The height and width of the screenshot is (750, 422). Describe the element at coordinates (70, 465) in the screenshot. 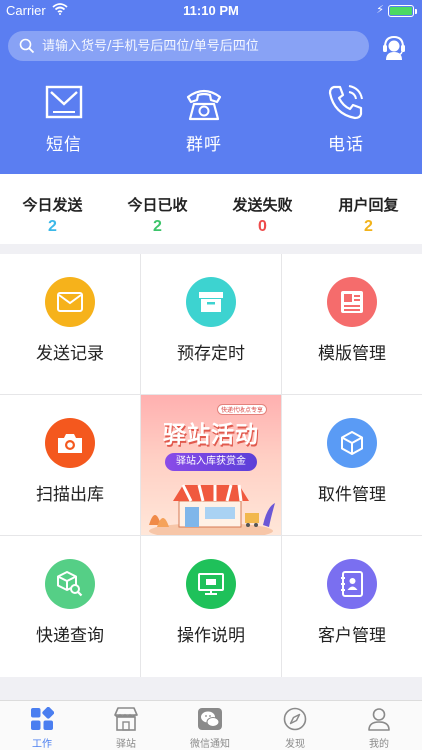

I see `scan-out-button: 扫描出库` at that location.